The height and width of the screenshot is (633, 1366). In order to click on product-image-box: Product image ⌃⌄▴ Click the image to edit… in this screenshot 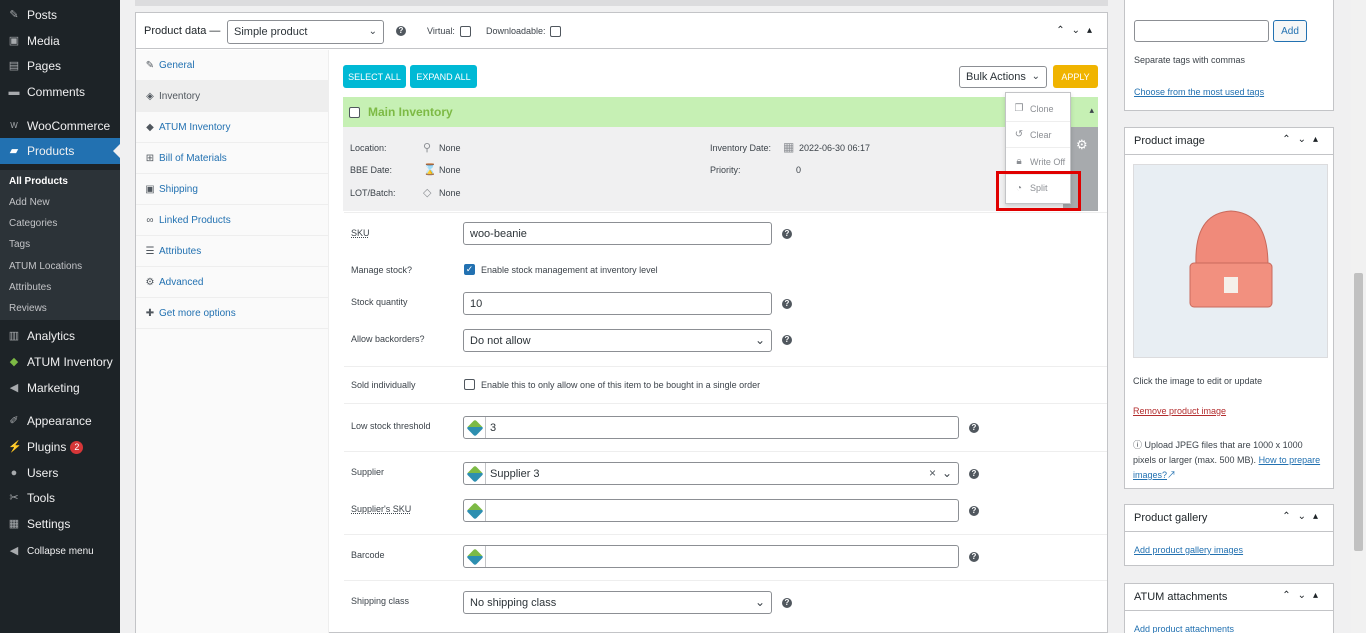, I will do `click(1229, 308)`.